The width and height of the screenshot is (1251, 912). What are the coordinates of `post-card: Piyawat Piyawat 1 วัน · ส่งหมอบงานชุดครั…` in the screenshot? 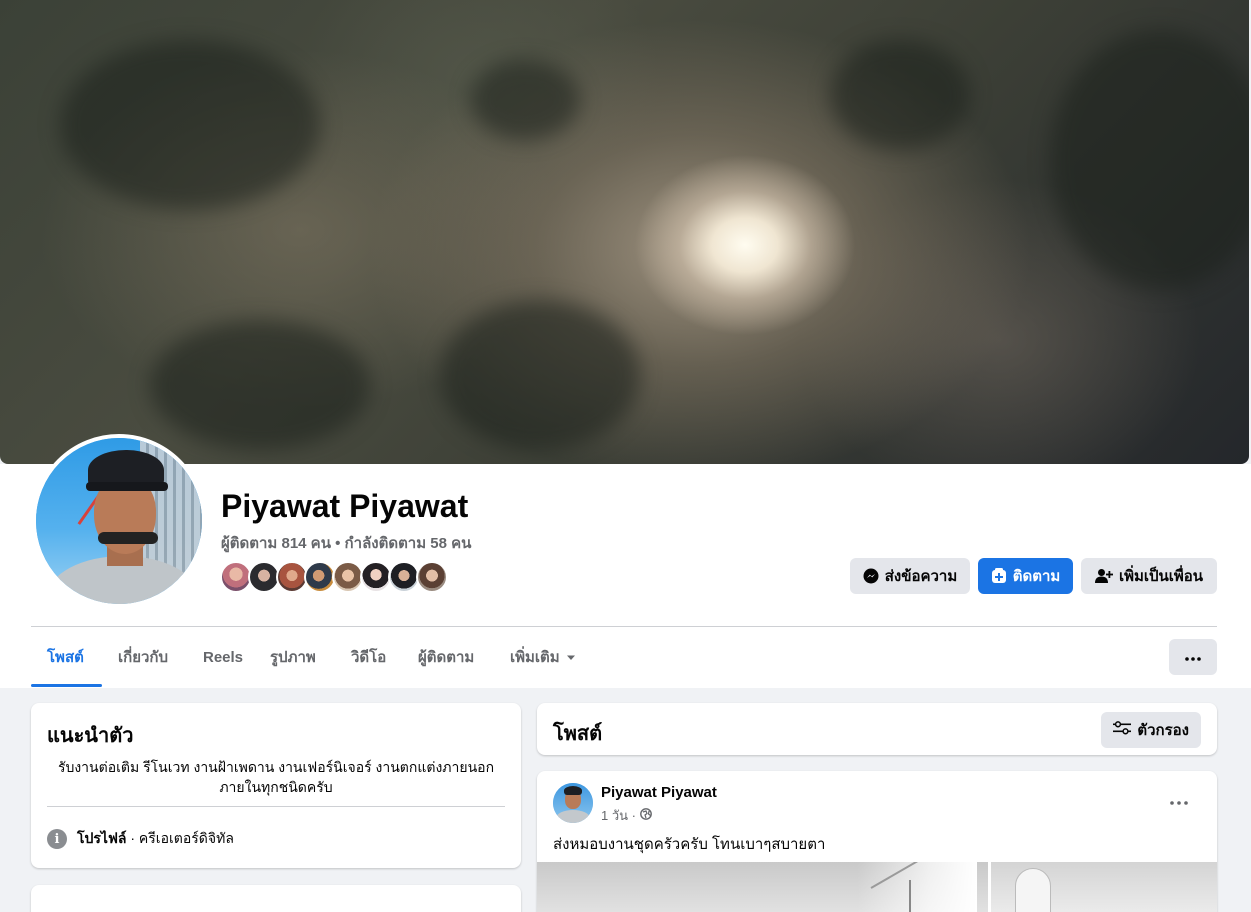 It's located at (877, 841).